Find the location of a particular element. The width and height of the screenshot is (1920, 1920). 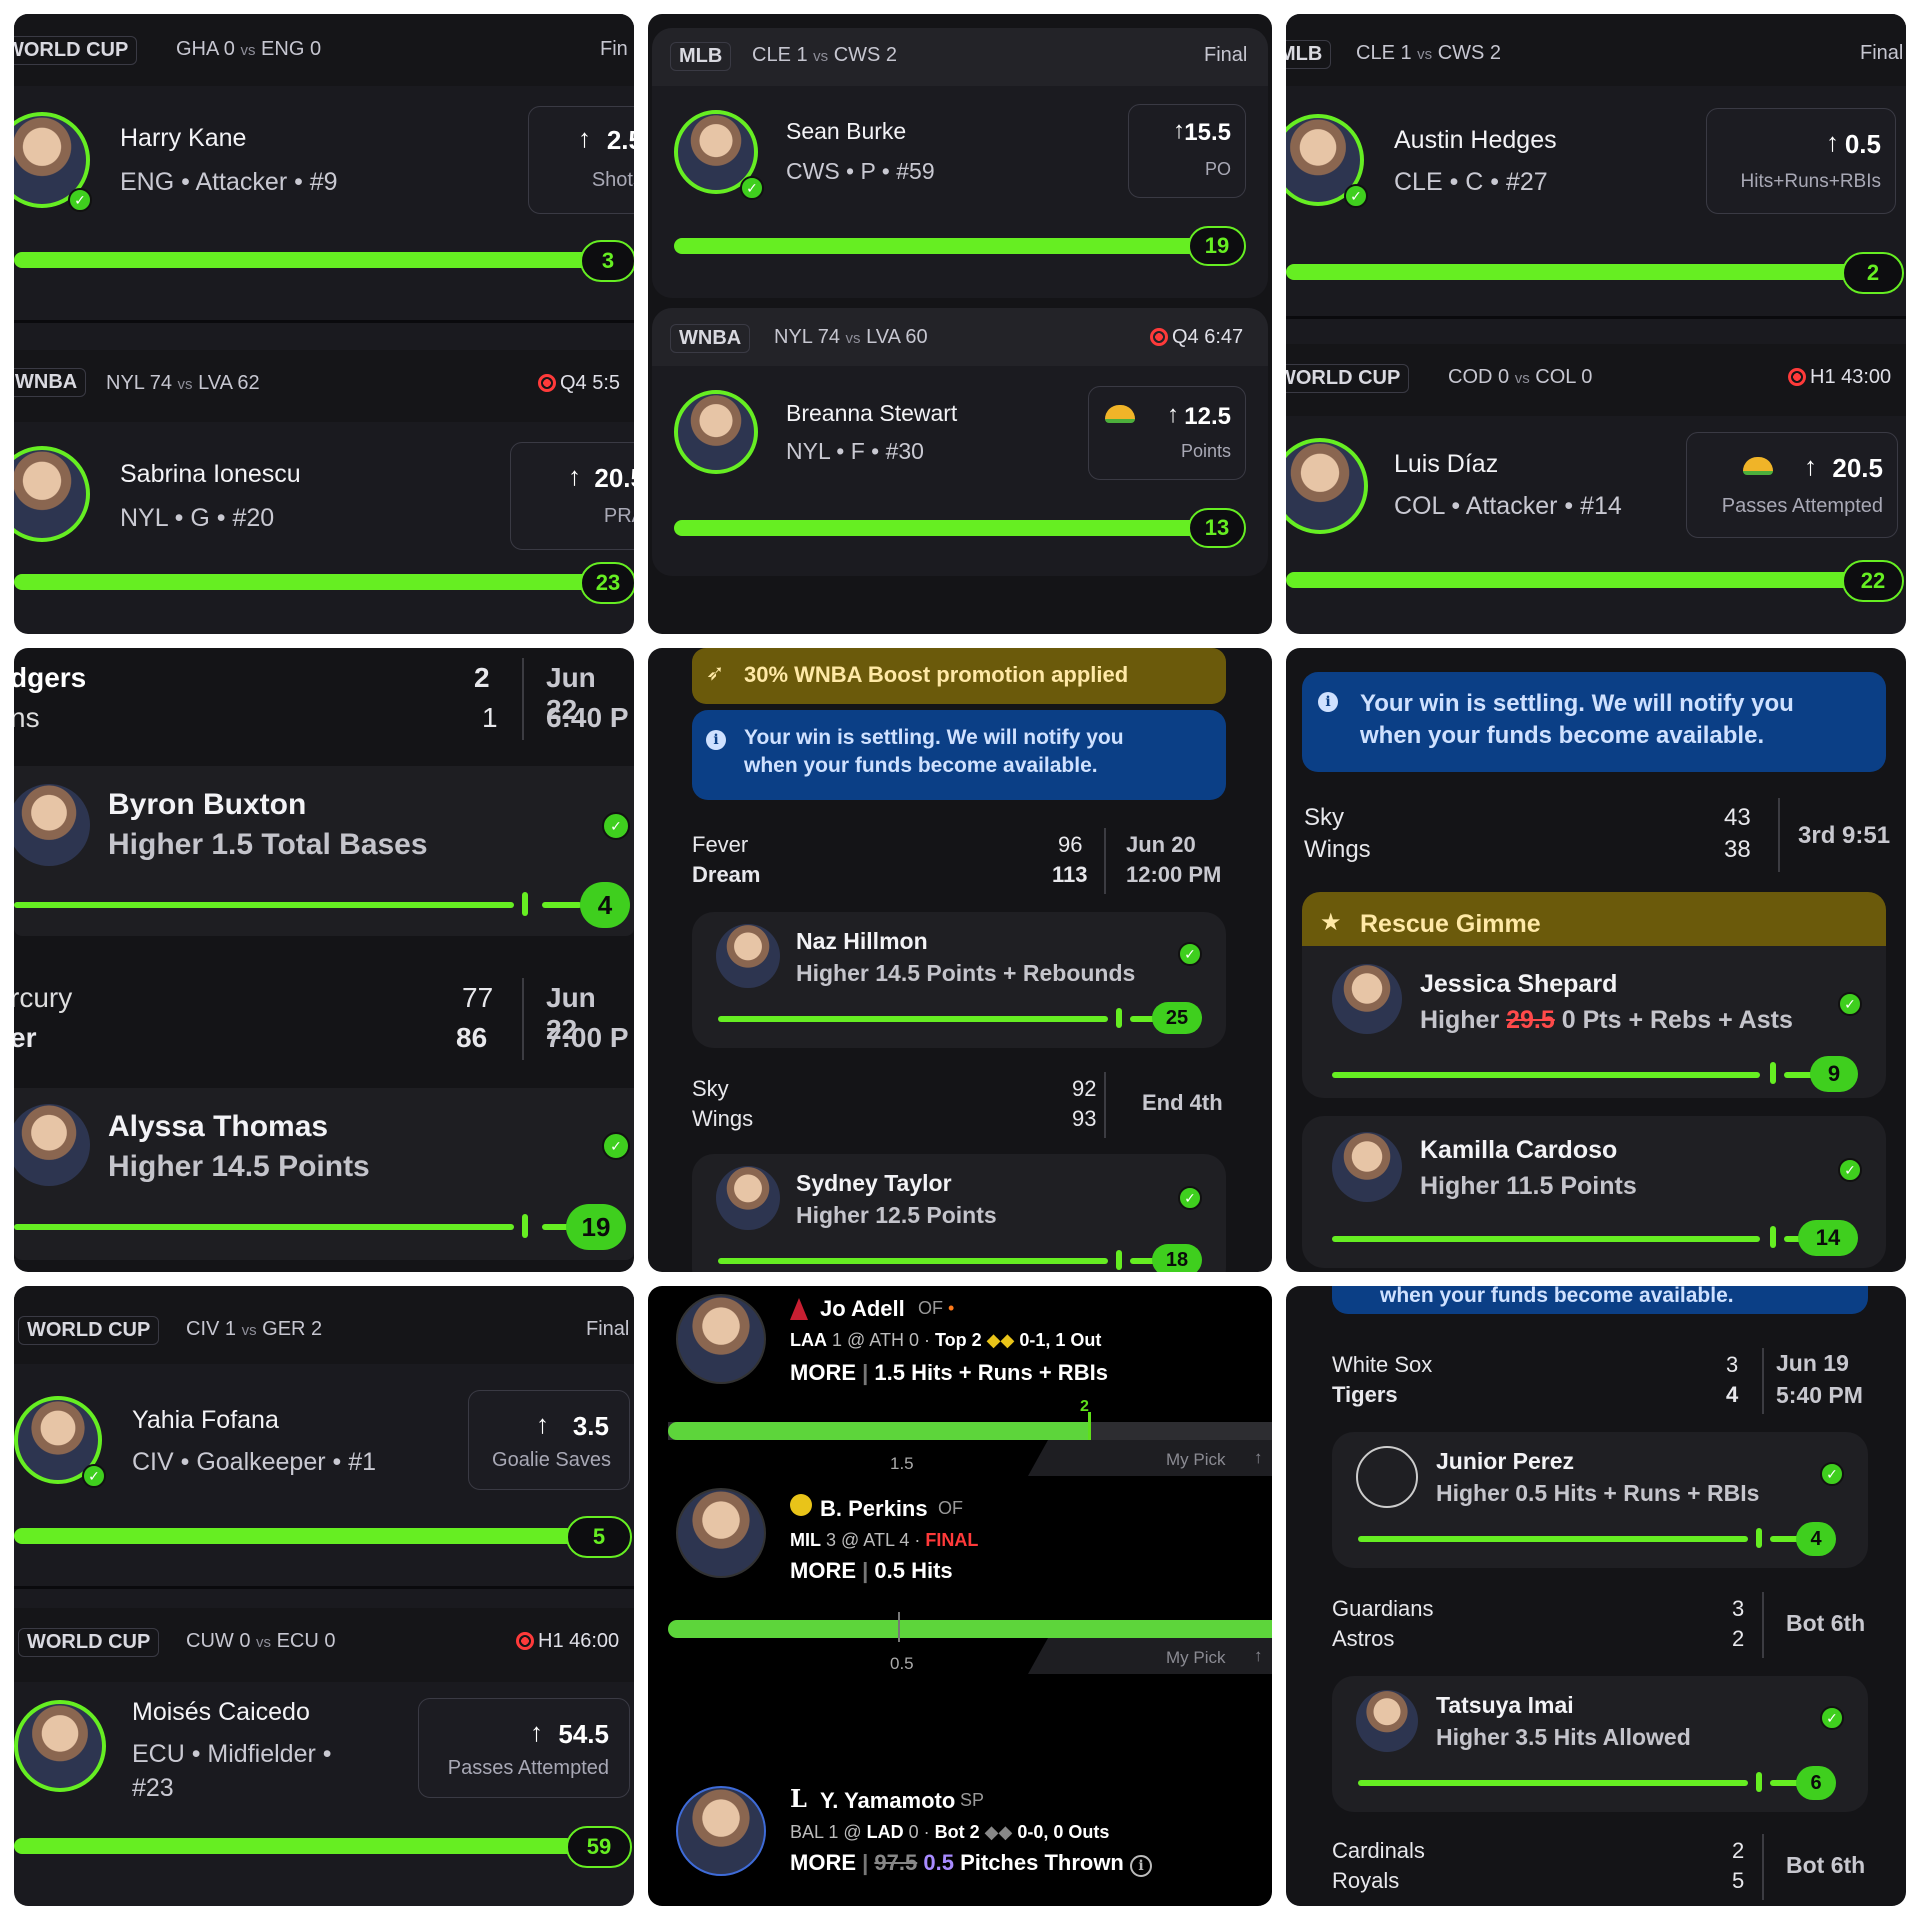

game-score: GHA 0 vs ENG 0 is located at coordinates (248, 49).